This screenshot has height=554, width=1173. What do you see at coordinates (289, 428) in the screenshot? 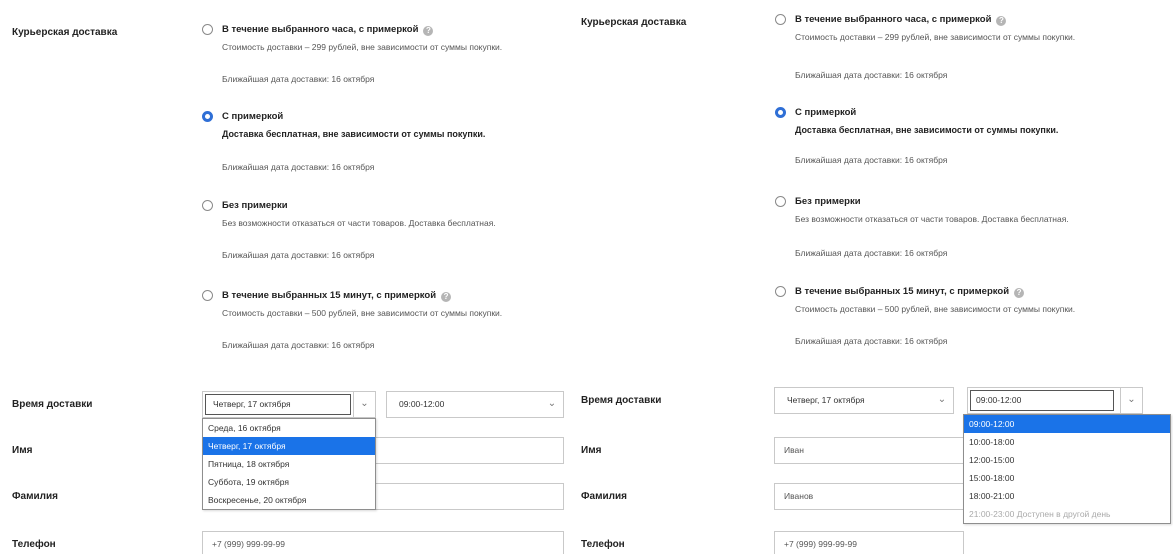
I see `dropdown-option: Среда, 16 октября` at bounding box center [289, 428].